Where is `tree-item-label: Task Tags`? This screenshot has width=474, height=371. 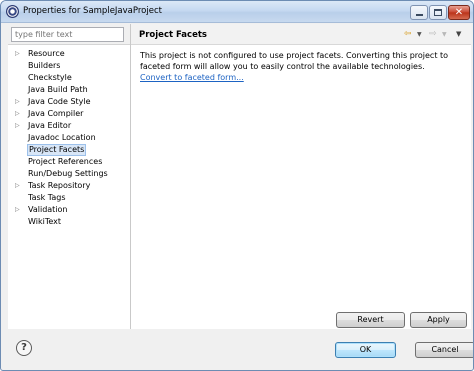
tree-item-label: Task Tags is located at coordinates (47, 197).